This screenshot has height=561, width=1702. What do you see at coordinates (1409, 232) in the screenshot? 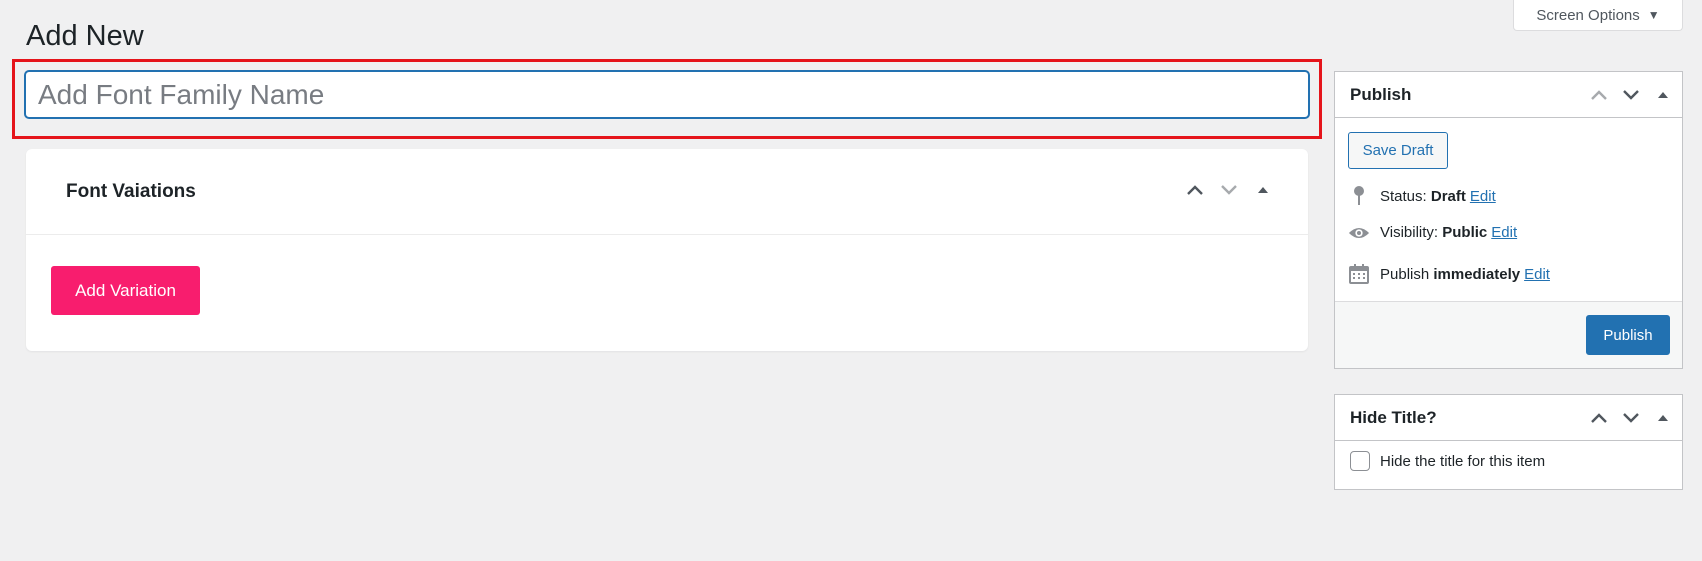
I see `visibility-label: Visibility:` at bounding box center [1409, 232].